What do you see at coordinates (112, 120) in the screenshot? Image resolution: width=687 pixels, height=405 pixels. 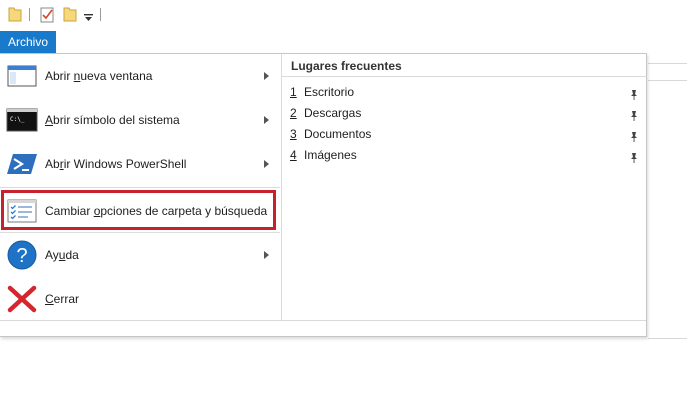 I see `menu-item-label: Abrir símbolo del sistema` at bounding box center [112, 120].